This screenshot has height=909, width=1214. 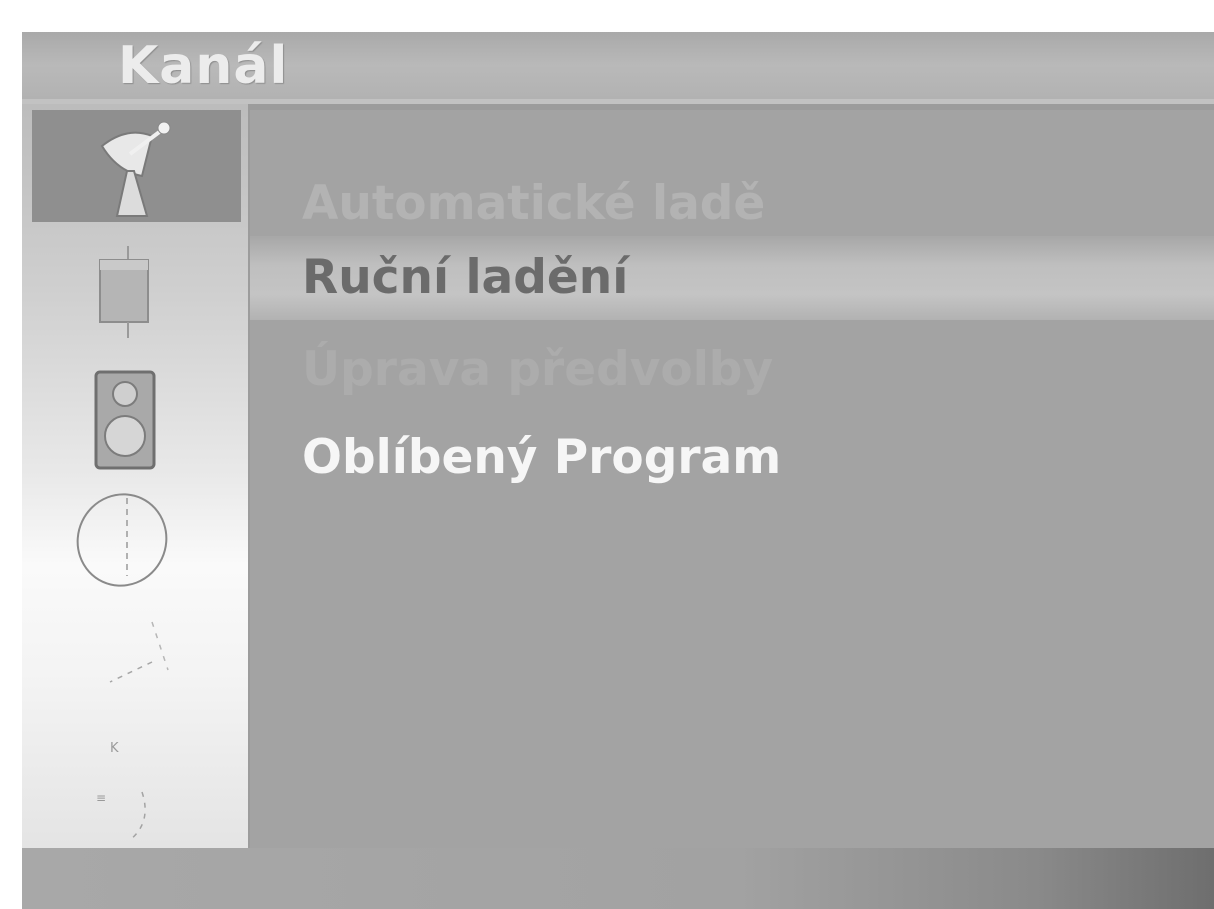 I want to click on menu-item-label: Oblíbený Program, so click(x=542, y=457).